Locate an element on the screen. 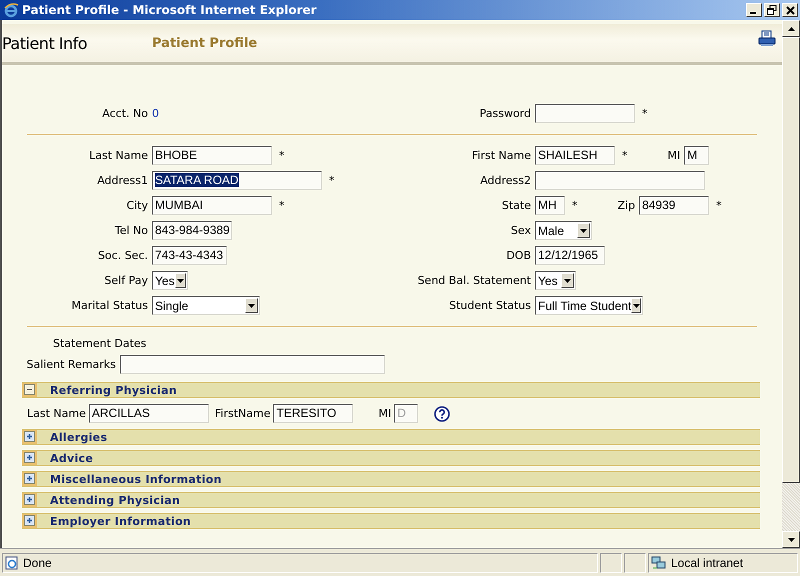  printer-icon is located at coordinates (767, 38).